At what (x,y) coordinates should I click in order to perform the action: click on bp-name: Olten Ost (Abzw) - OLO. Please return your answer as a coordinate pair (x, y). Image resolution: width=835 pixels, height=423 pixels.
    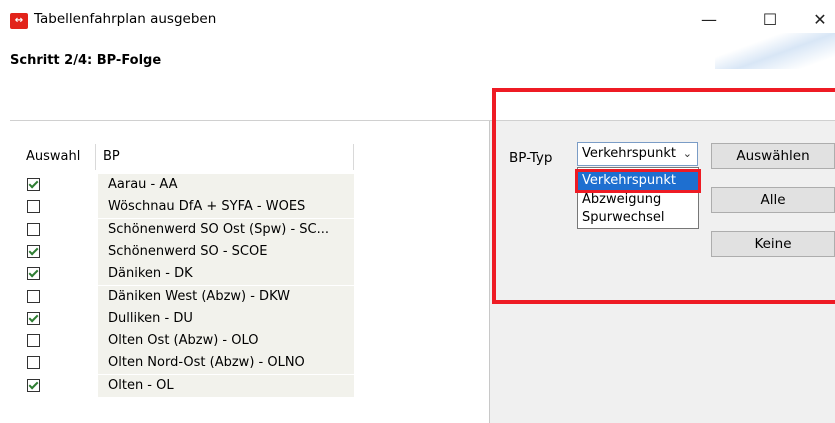
    Looking at the image, I should click on (183, 341).